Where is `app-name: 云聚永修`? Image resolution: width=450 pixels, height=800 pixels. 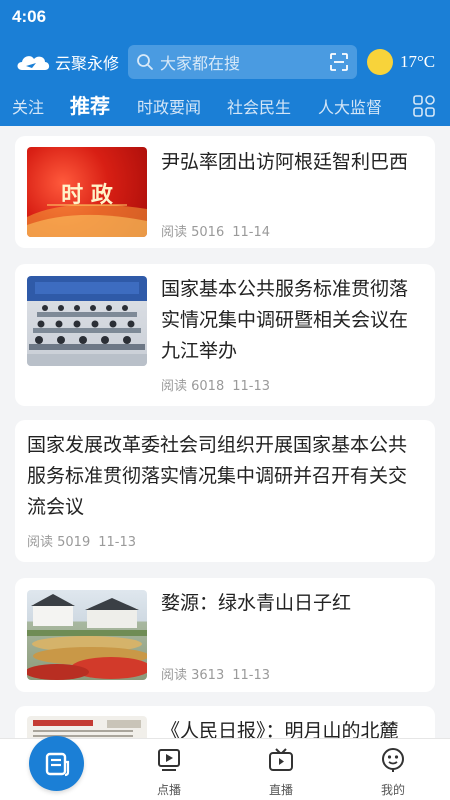 app-name: 云聚永修 is located at coordinates (87, 63).